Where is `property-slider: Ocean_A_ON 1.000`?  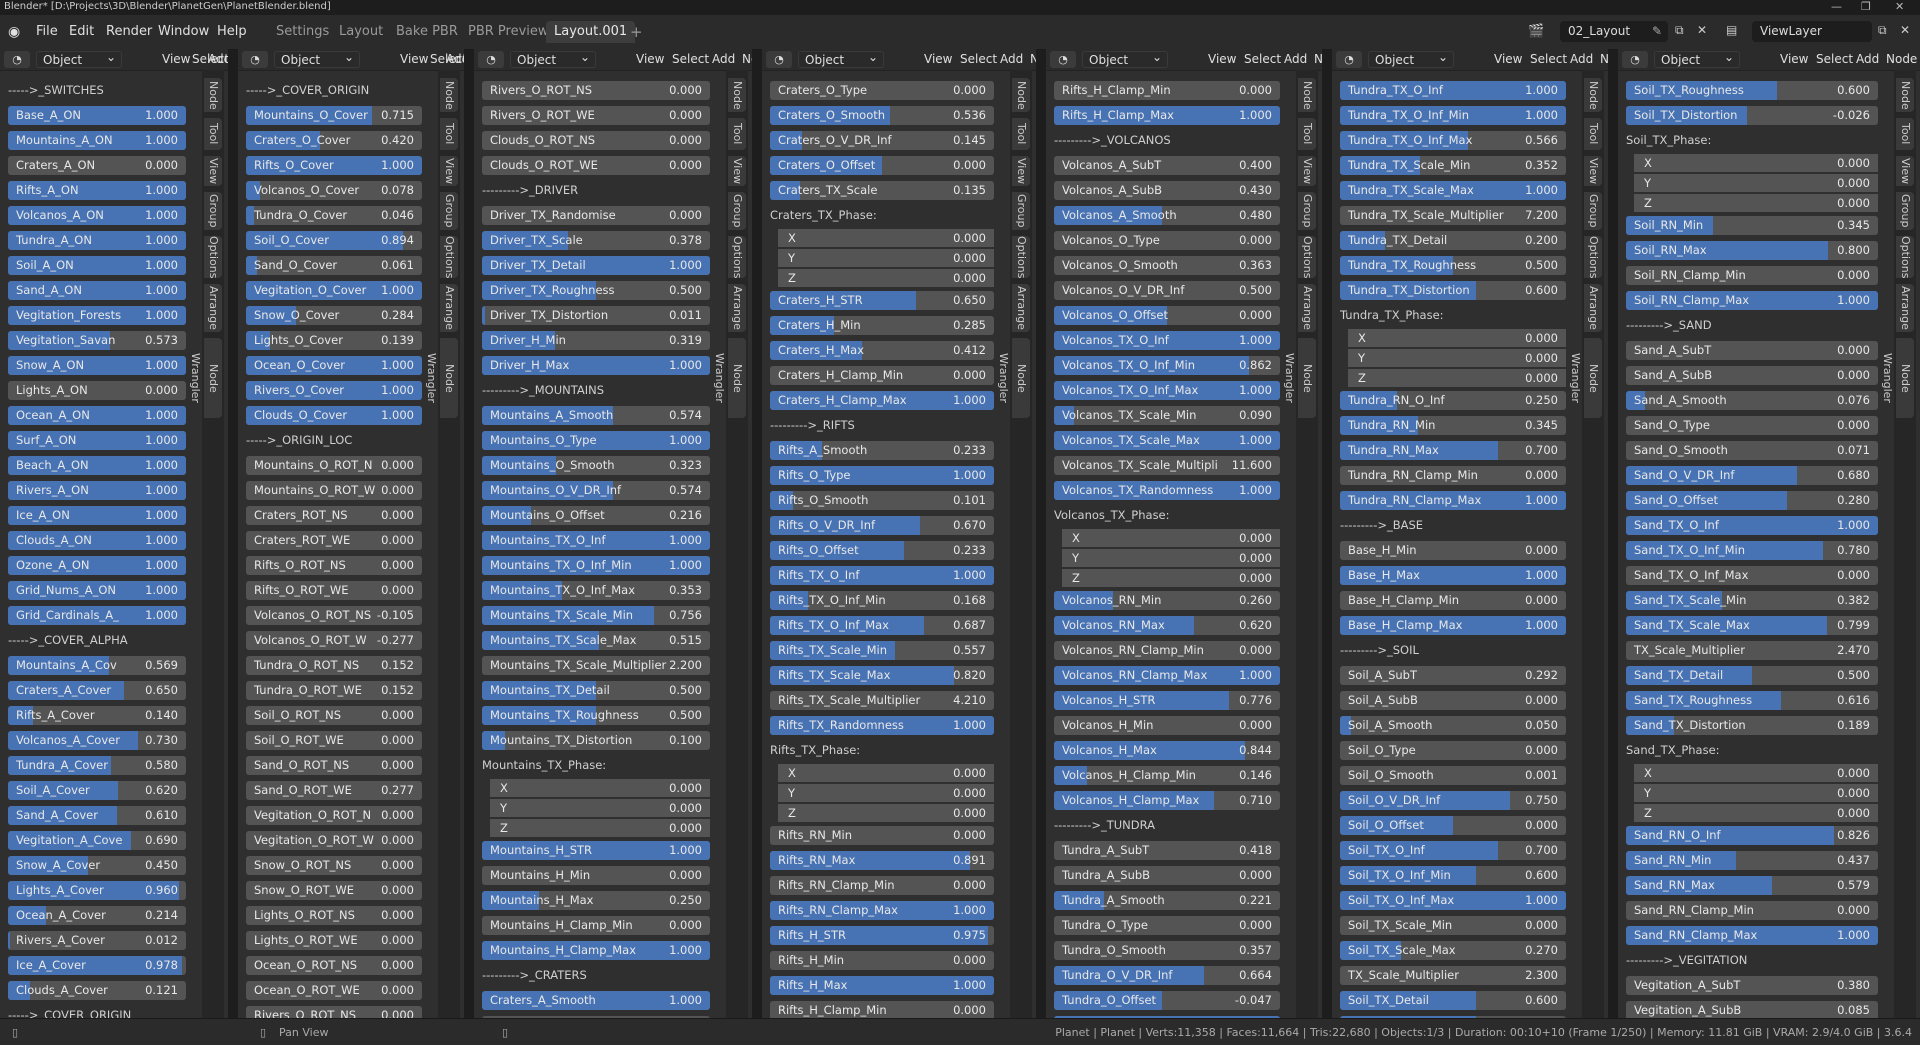
property-slider: Ocean_A_ON 1.000 is located at coordinates (97, 415).